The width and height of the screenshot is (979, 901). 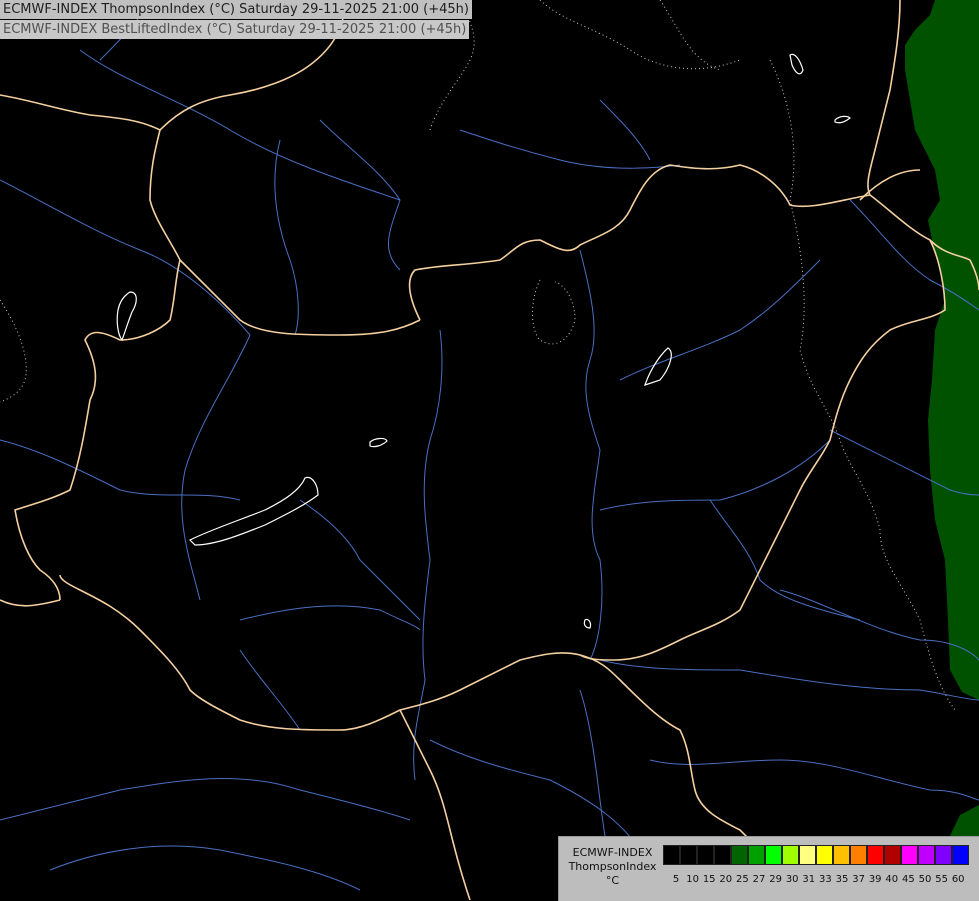 What do you see at coordinates (742, 879) in the screenshot?
I see `legend-tick-label: 25` at bounding box center [742, 879].